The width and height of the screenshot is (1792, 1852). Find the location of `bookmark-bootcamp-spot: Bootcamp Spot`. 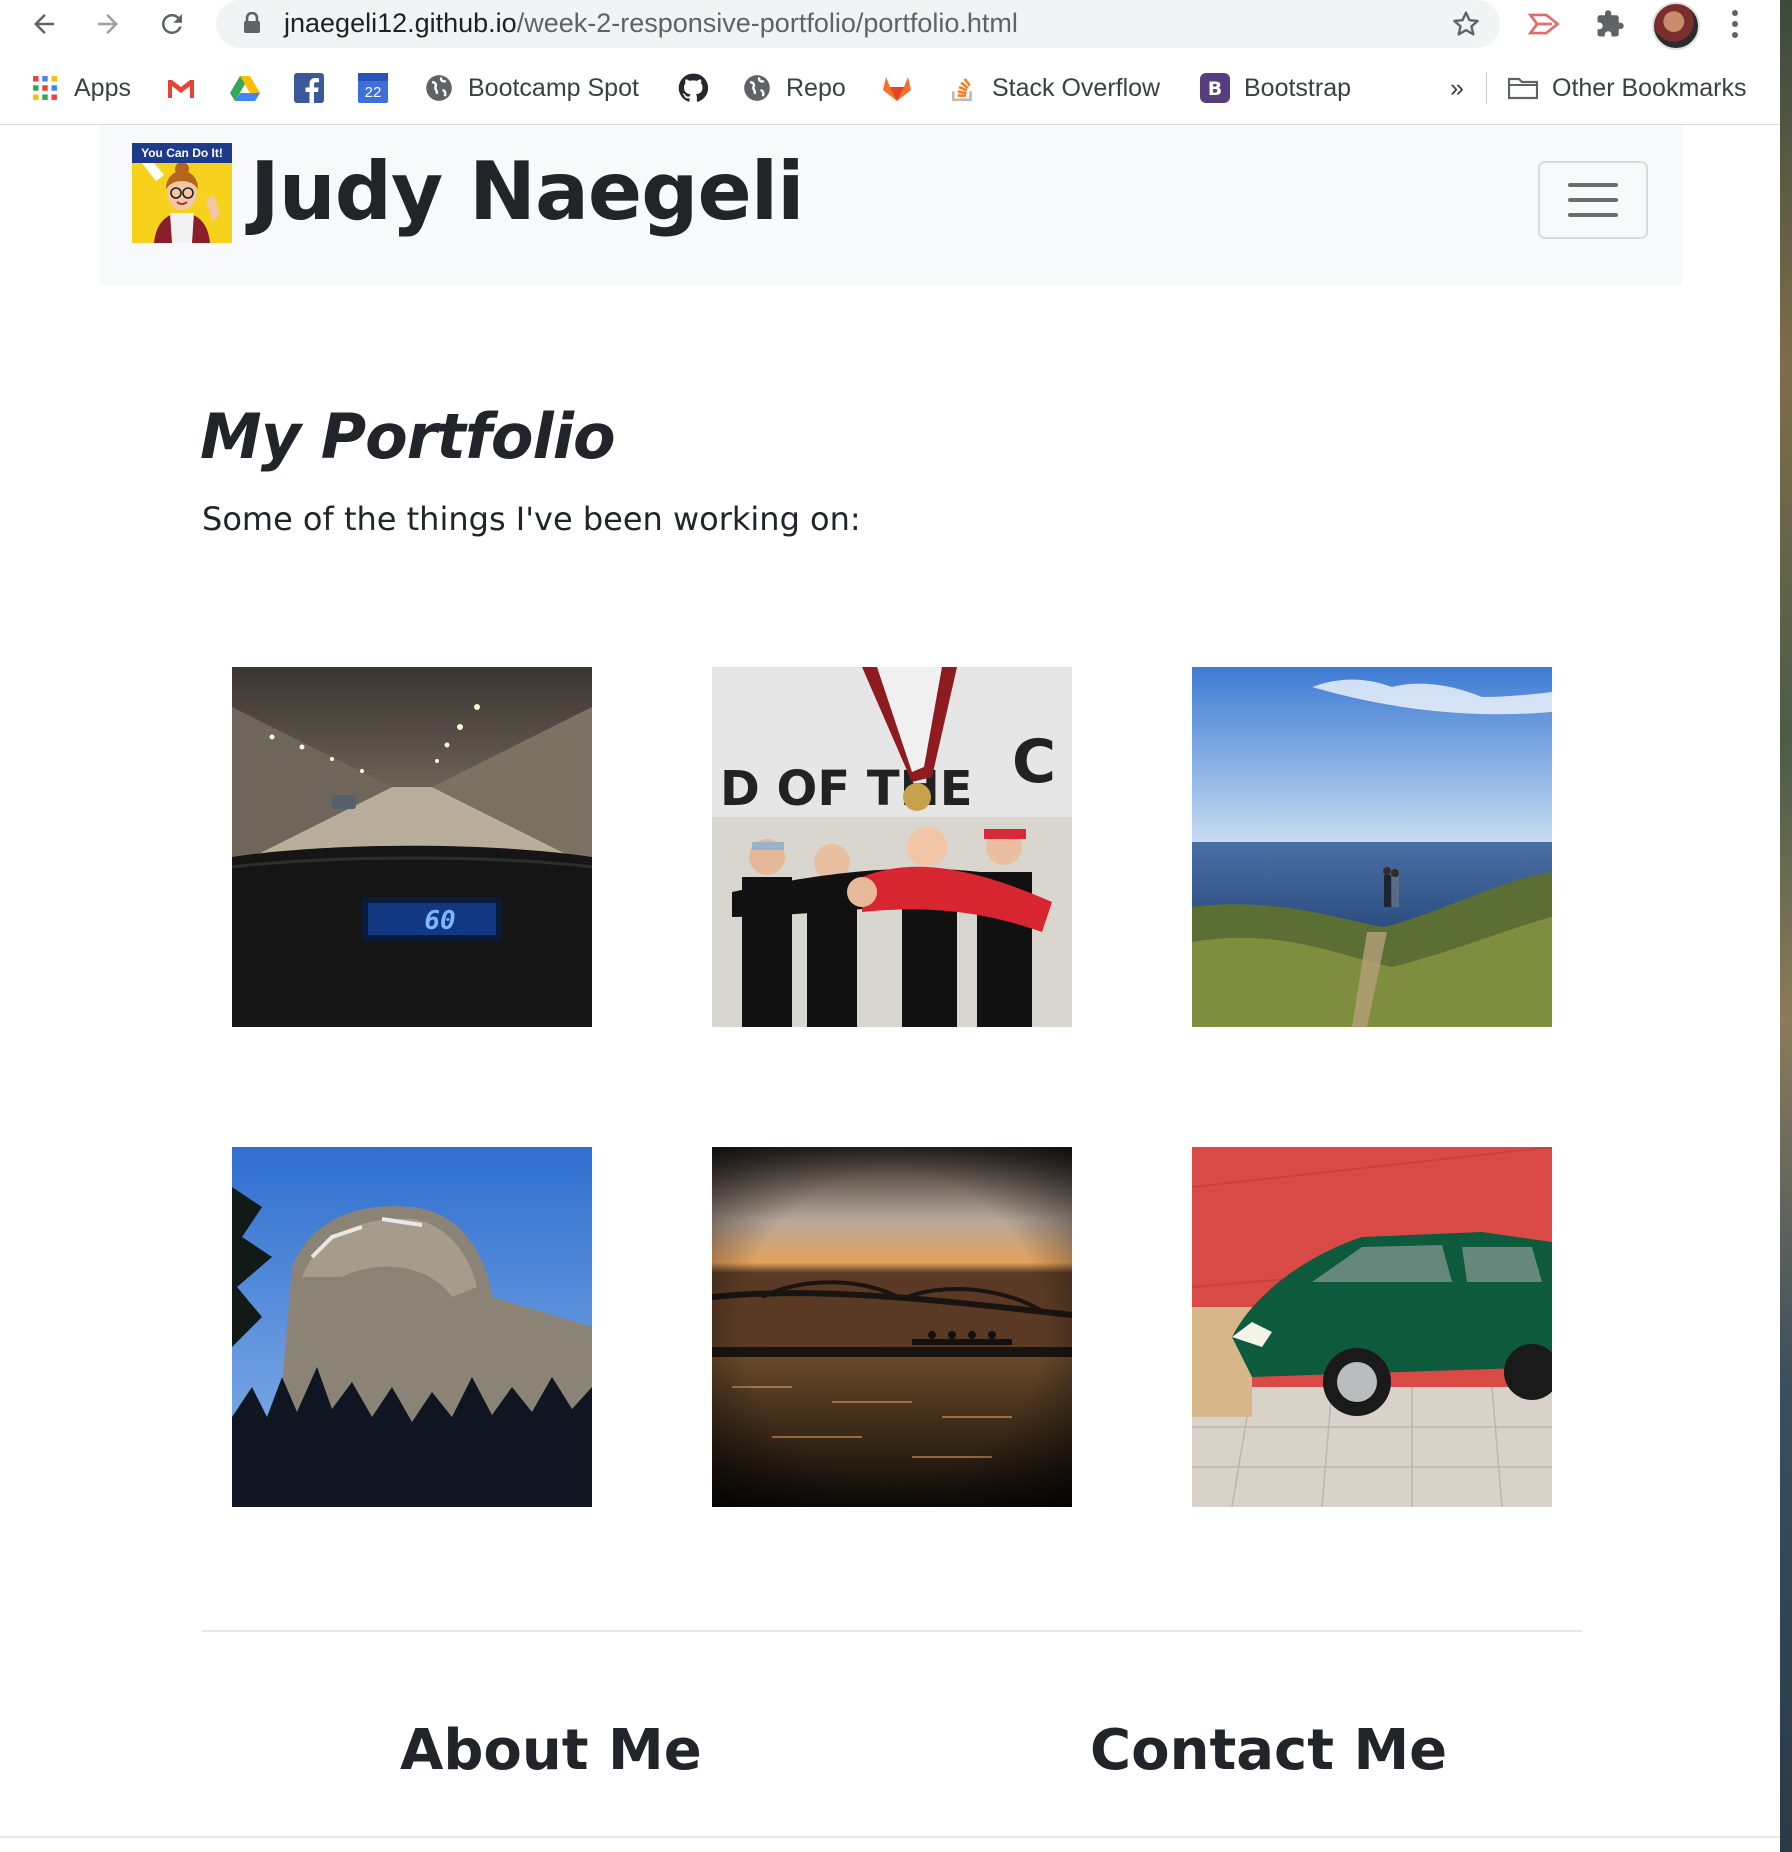

bookmark-bootcamp-spot: Bootcamp Spot is located at coordinates (531, 88).